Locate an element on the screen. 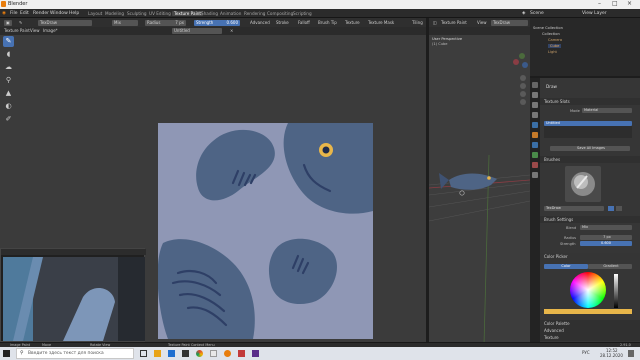 The height and width of the screenshot is (360, 640). notifications-icon is located at coordinates (631, 353).